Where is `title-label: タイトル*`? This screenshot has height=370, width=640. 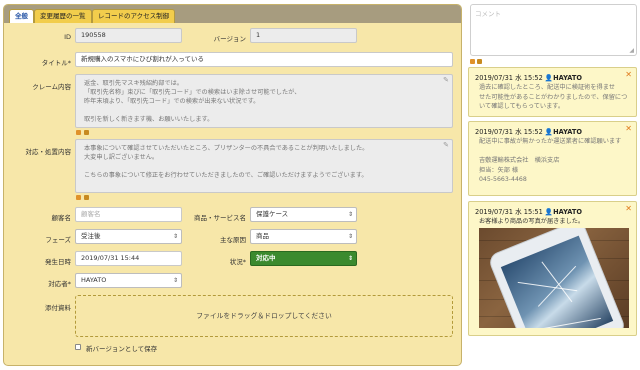 title-label: タイトル* is located at coordinates (56, 63).